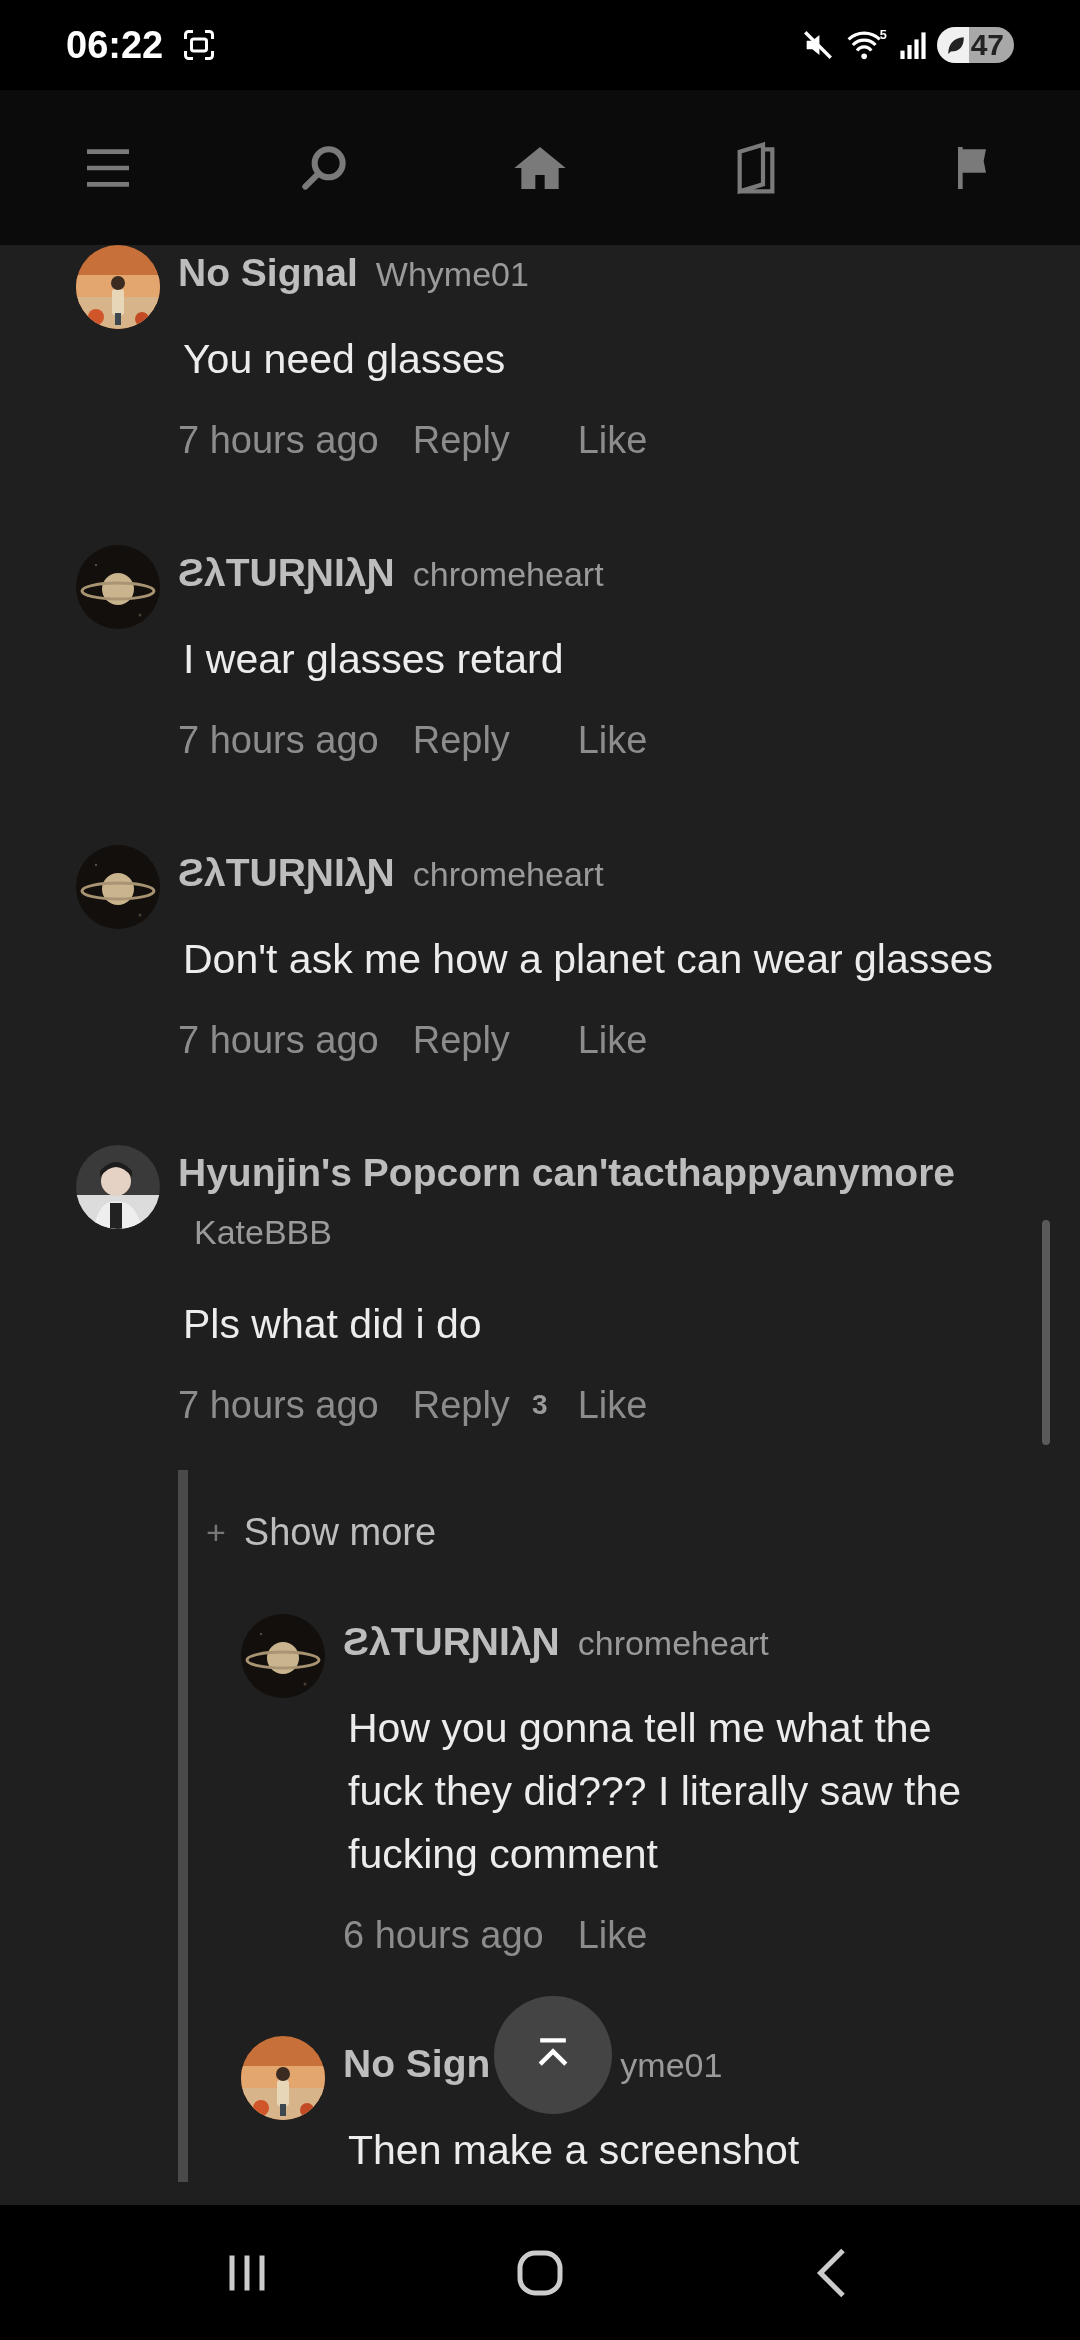 The image size is (1080, 2340). Describe the element at coordinates (588, 959) in the screenshot. I see `comment-text: Don't ask me how a planet can wear glasses` at that location.